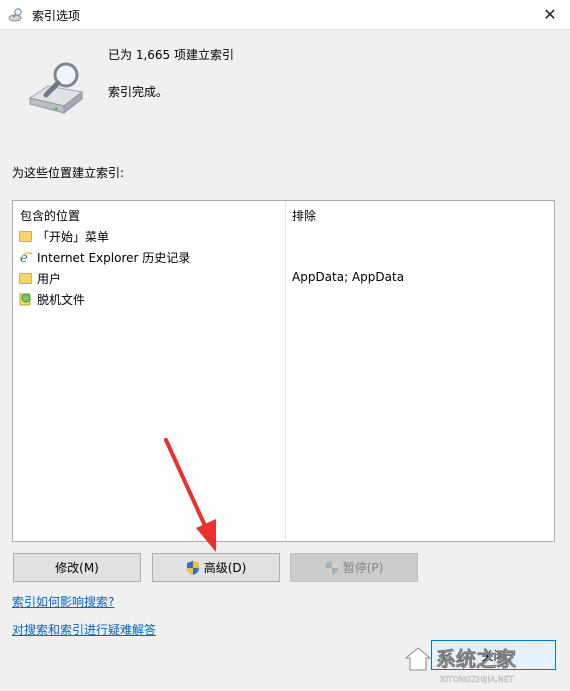 The image size is (570, 691). What do you see at coordinates (283, 257) in the screenshot?
I see `list-item: e Internet Explorer 历史记录` at bounding box center [283, 257].